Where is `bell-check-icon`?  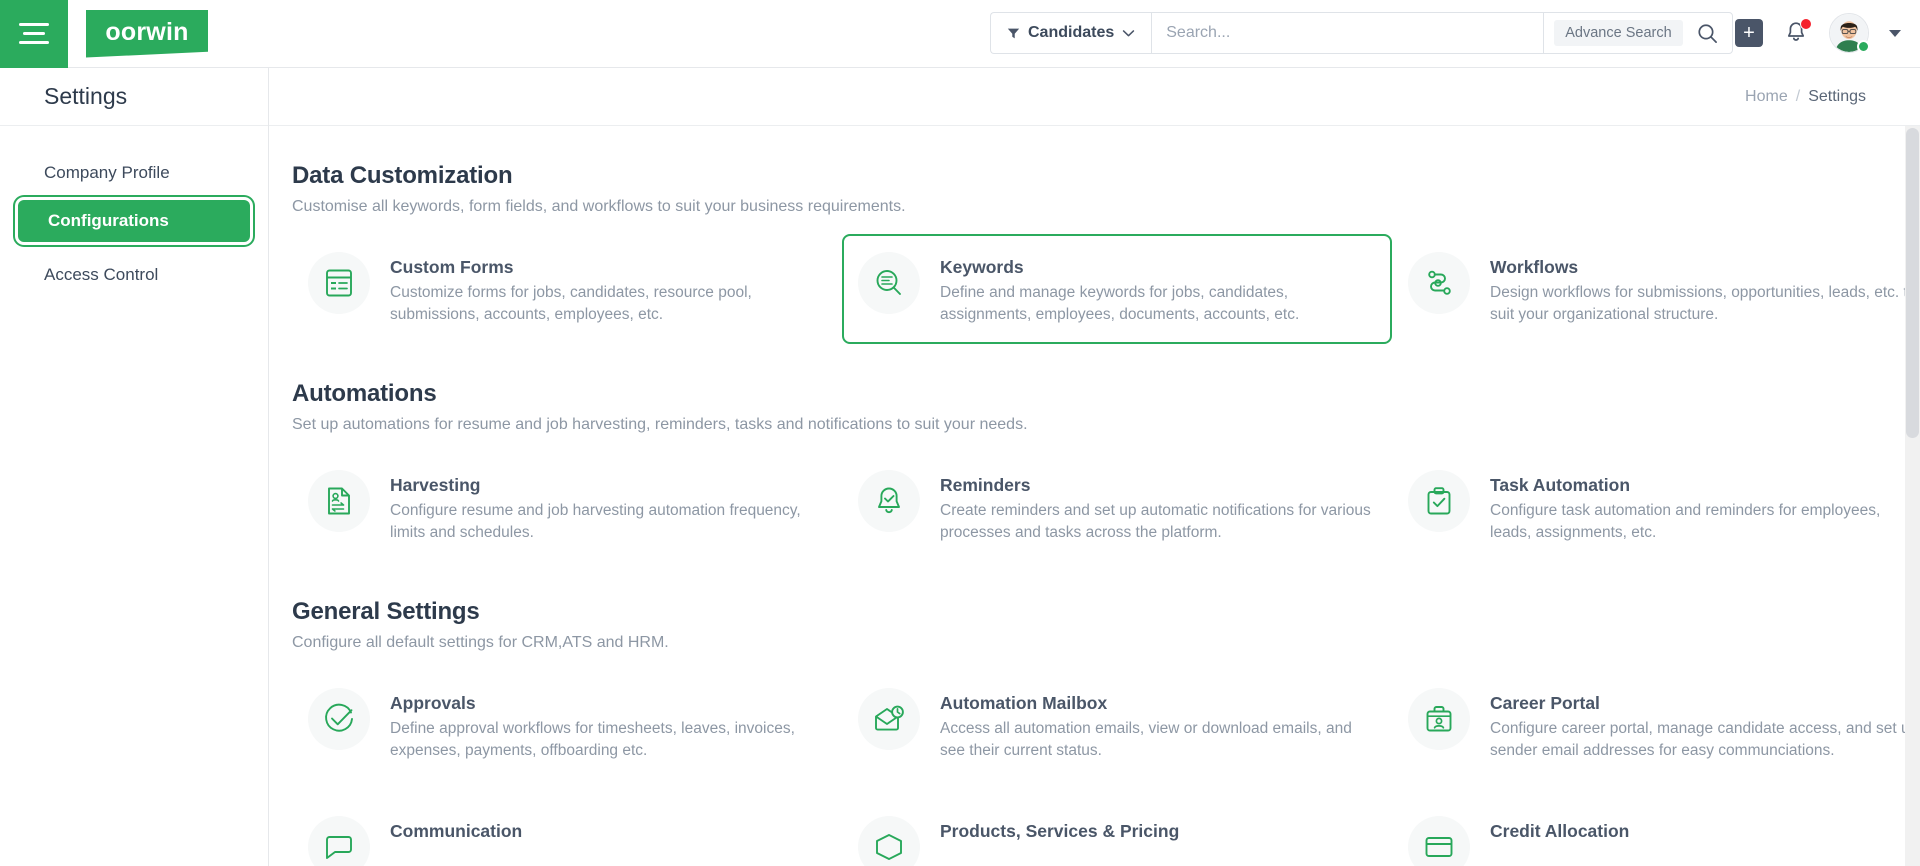
bell-check-icon is located at coordinates (889, 501).